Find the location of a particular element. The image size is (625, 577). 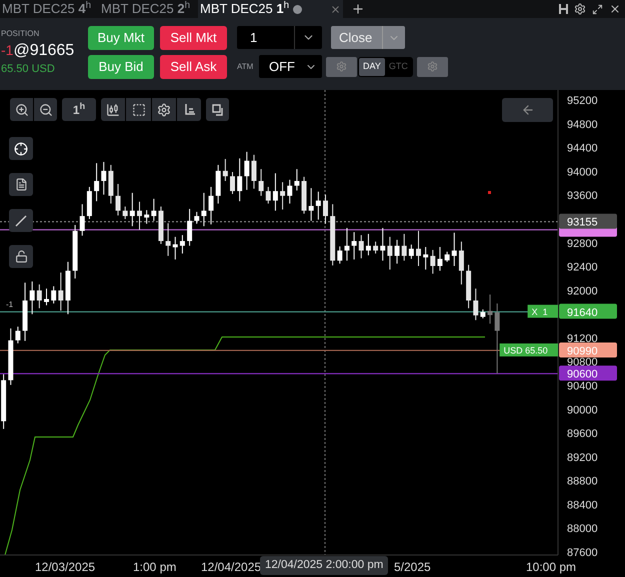

price-tick: 90000 is located at coordinates (582, 410).